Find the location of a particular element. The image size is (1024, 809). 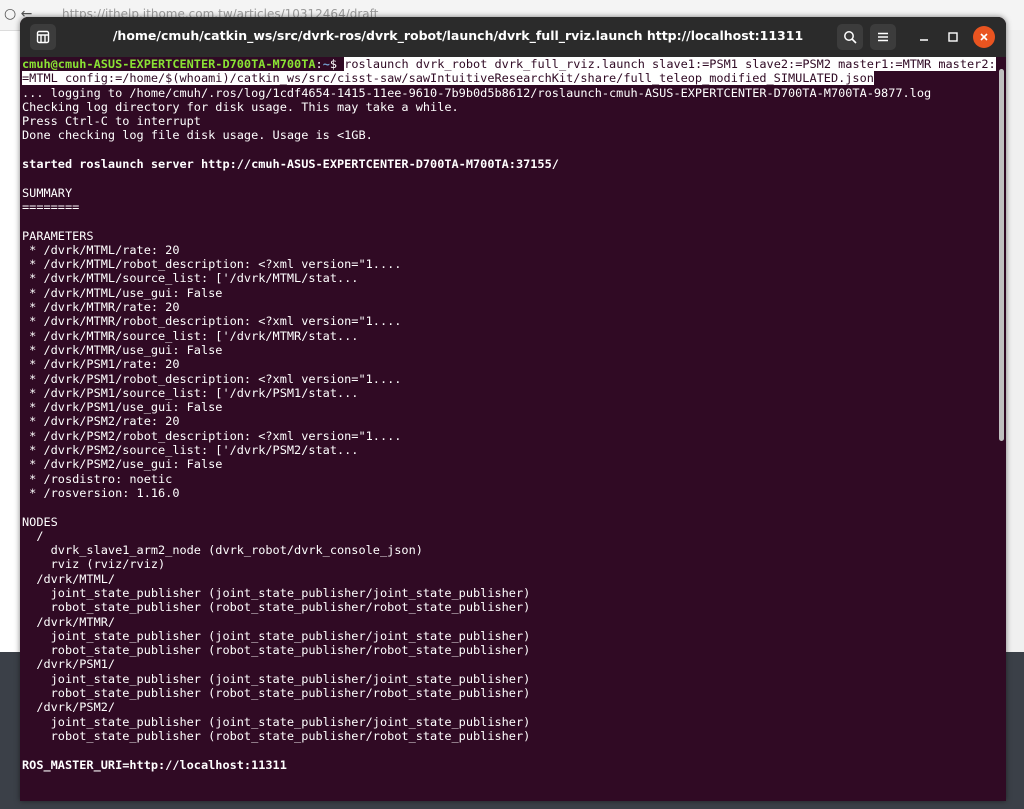

close-icon is located at coordinates (984, 37).